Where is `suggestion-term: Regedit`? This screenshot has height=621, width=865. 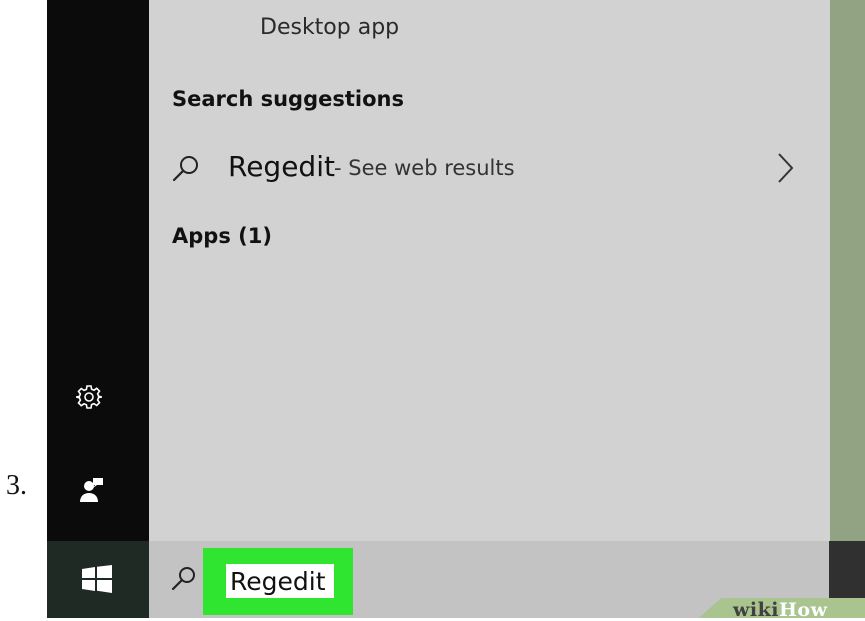 suggestion-term: Regedit is located at coordinates (281, 166).